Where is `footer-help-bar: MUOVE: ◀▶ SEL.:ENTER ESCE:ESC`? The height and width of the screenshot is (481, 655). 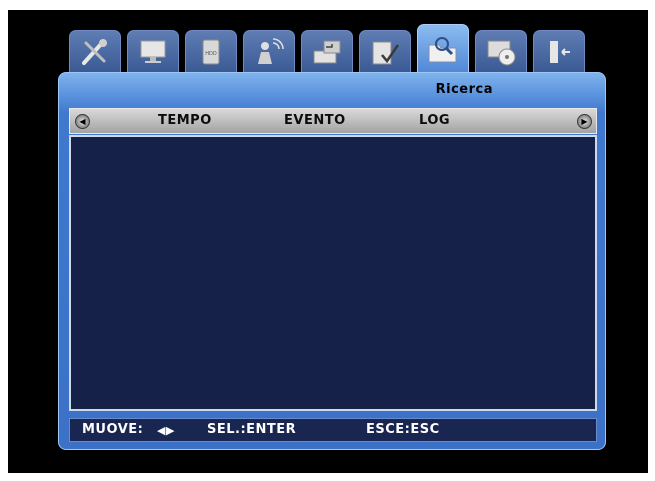 footer-help-bar: MUOVE: ◀▶ SEL.:ENTER ESCE:ESC is located at coordinates (333, 430).